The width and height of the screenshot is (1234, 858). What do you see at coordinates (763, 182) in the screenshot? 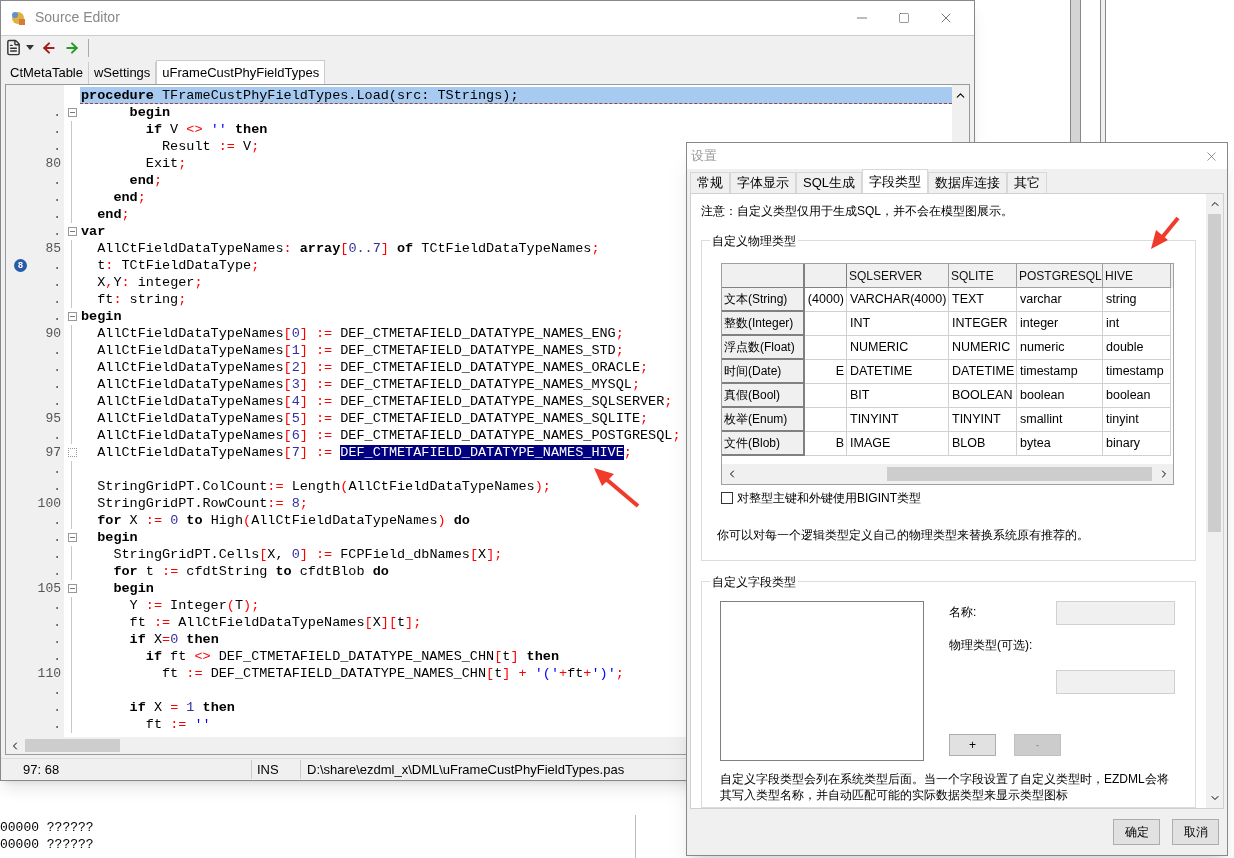
I see `settings-tab: 字体显示` at bounding box center [763, 182].